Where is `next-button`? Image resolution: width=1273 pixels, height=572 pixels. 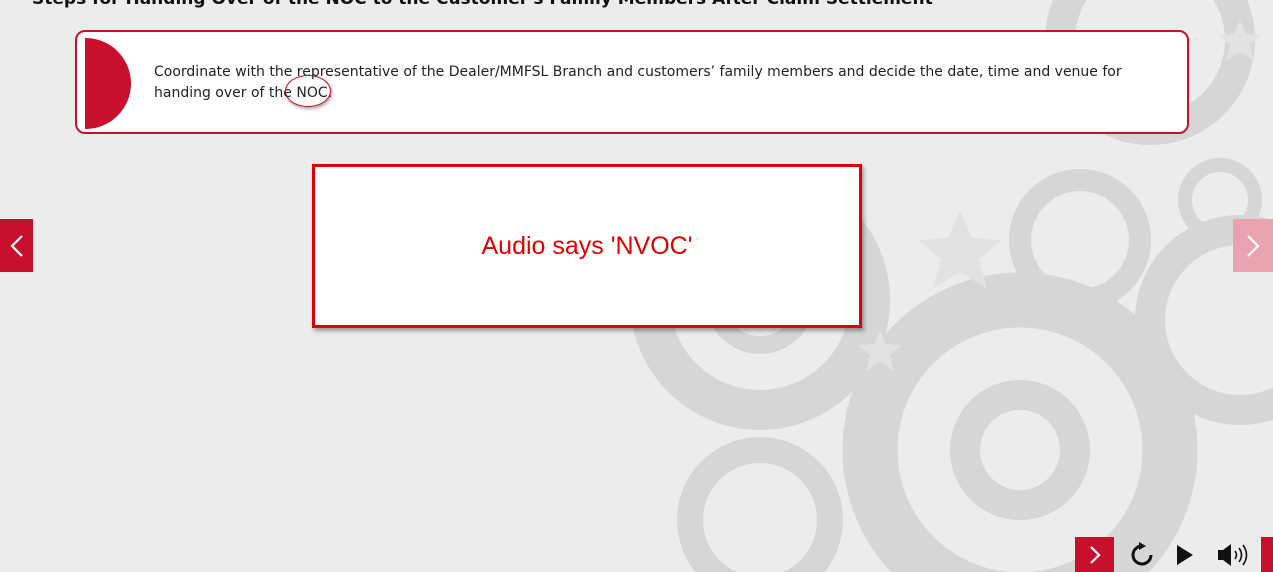
next-button is located at coordinates (1094, 554).